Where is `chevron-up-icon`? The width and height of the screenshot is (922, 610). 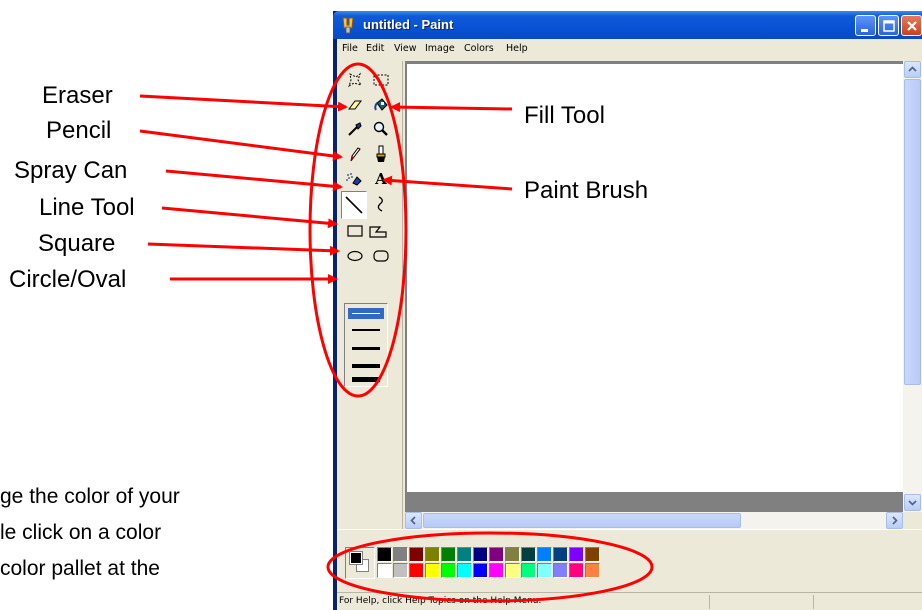 chevron-up-icon is located at coordinates (912, 69).